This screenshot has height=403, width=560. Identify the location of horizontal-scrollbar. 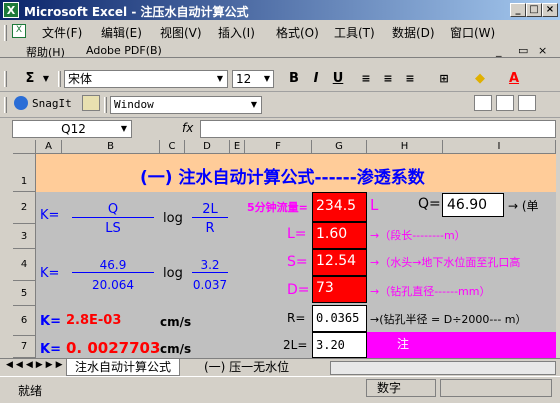
(443, 368).